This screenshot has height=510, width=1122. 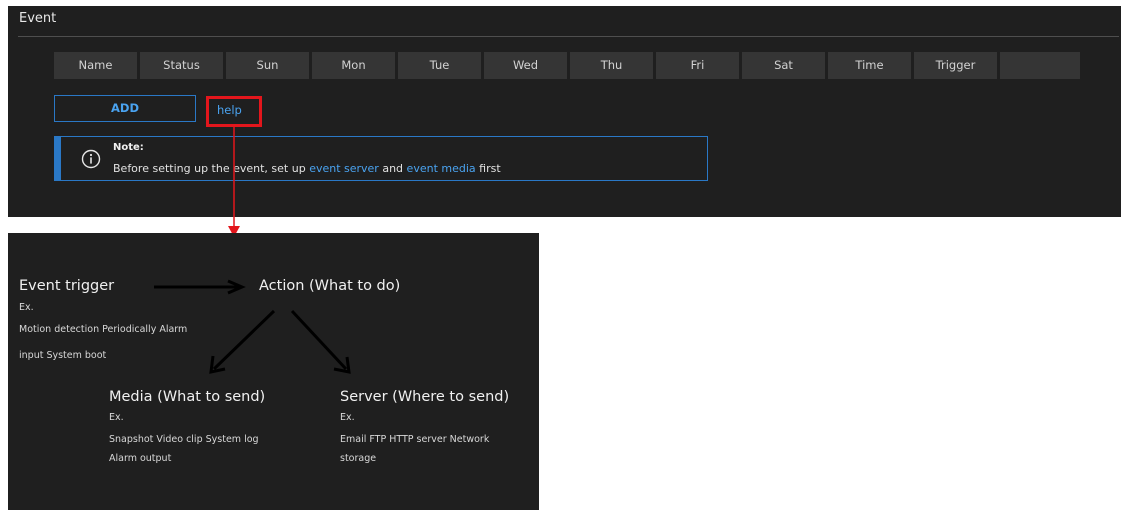 What do you see at coordinates (392, 168) in the screenshot?
I see `note-text-middle: and` at bounding box center [392, 168].